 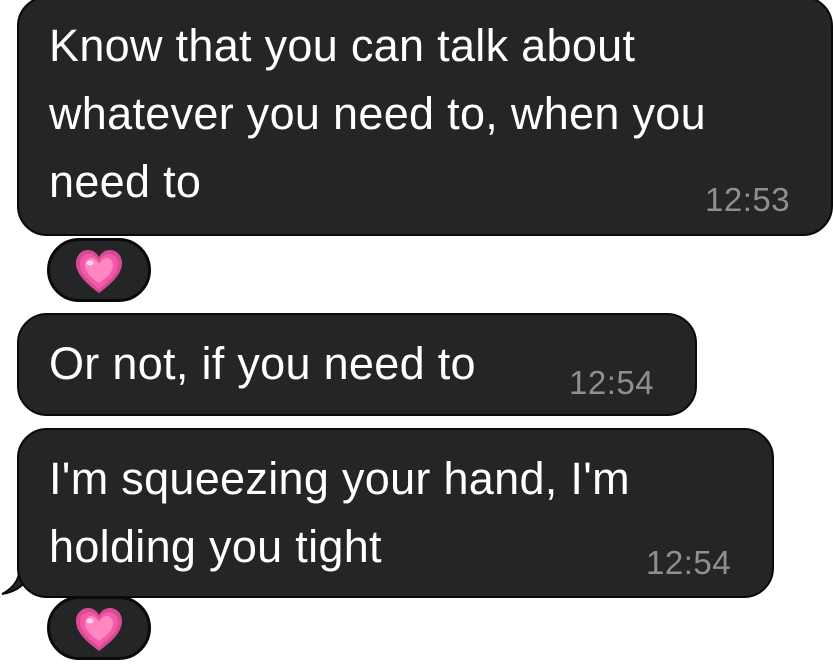 I want to click on message-text-line: whatever you need to, when you, so click(x=377, y=113).